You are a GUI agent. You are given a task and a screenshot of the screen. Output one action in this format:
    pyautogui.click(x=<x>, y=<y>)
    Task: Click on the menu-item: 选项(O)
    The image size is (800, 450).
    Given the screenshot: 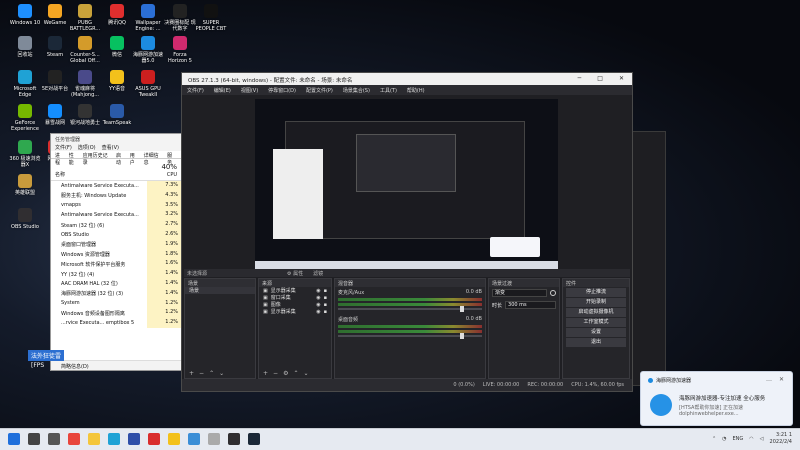 What is the action you would take?
    pyautogui.click(x=87, y=147)
    